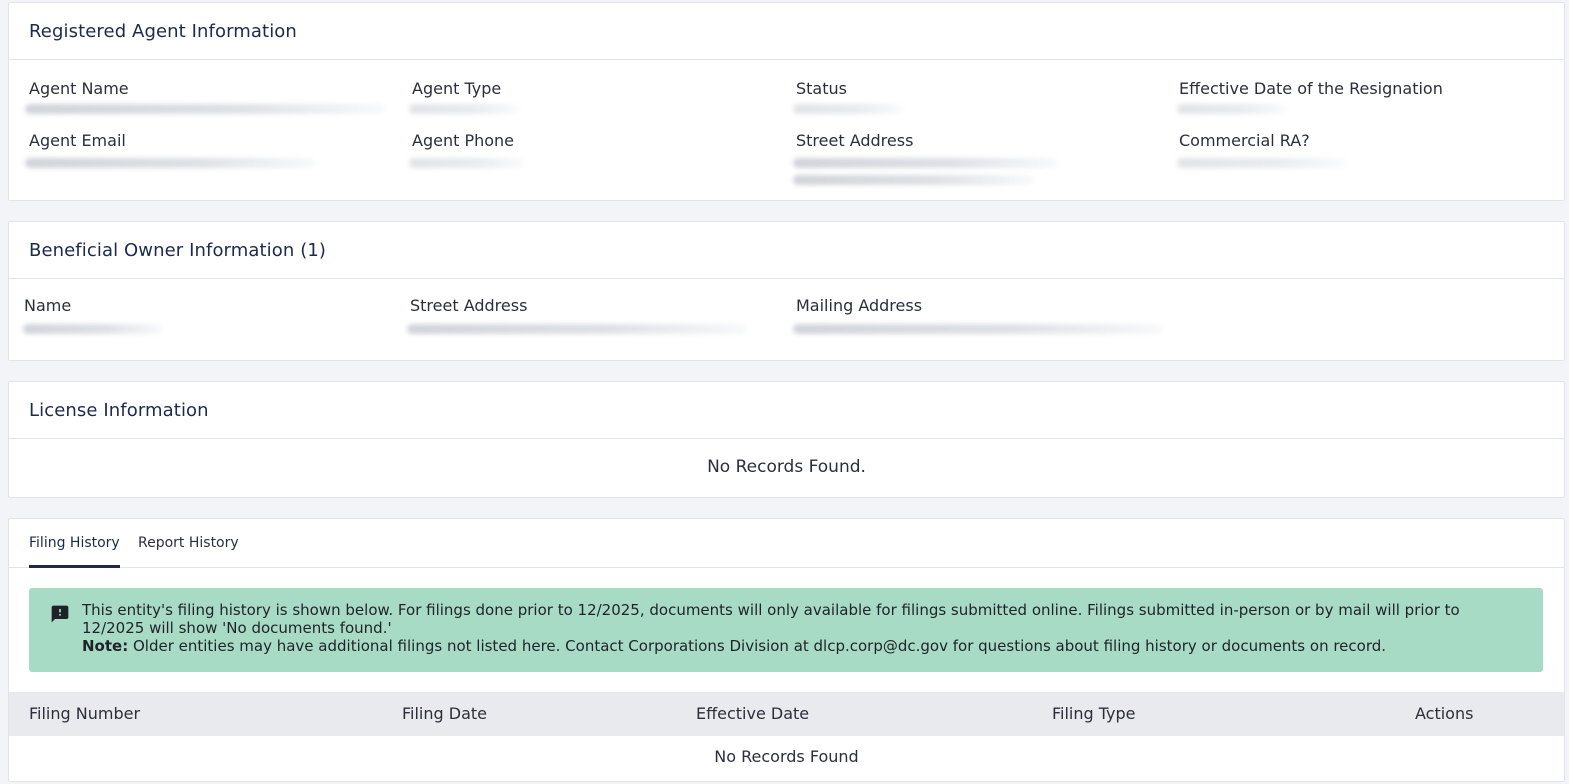 The width and height of the screenshot is (1569, 784). I want to click on registered-agent-header: Registered Agent Information, so click(786, 31).